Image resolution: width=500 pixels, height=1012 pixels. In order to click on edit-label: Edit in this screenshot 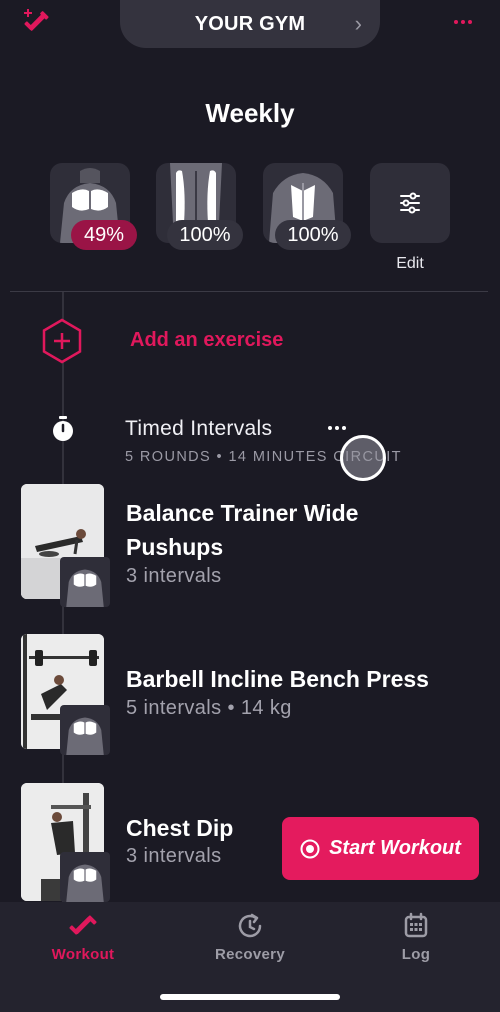, I will do `click(410, 263)`.